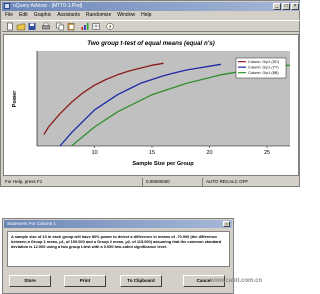  Describe the element at coordinates (295, 6) in the screenshot. I see `close-button: ×` at that location.